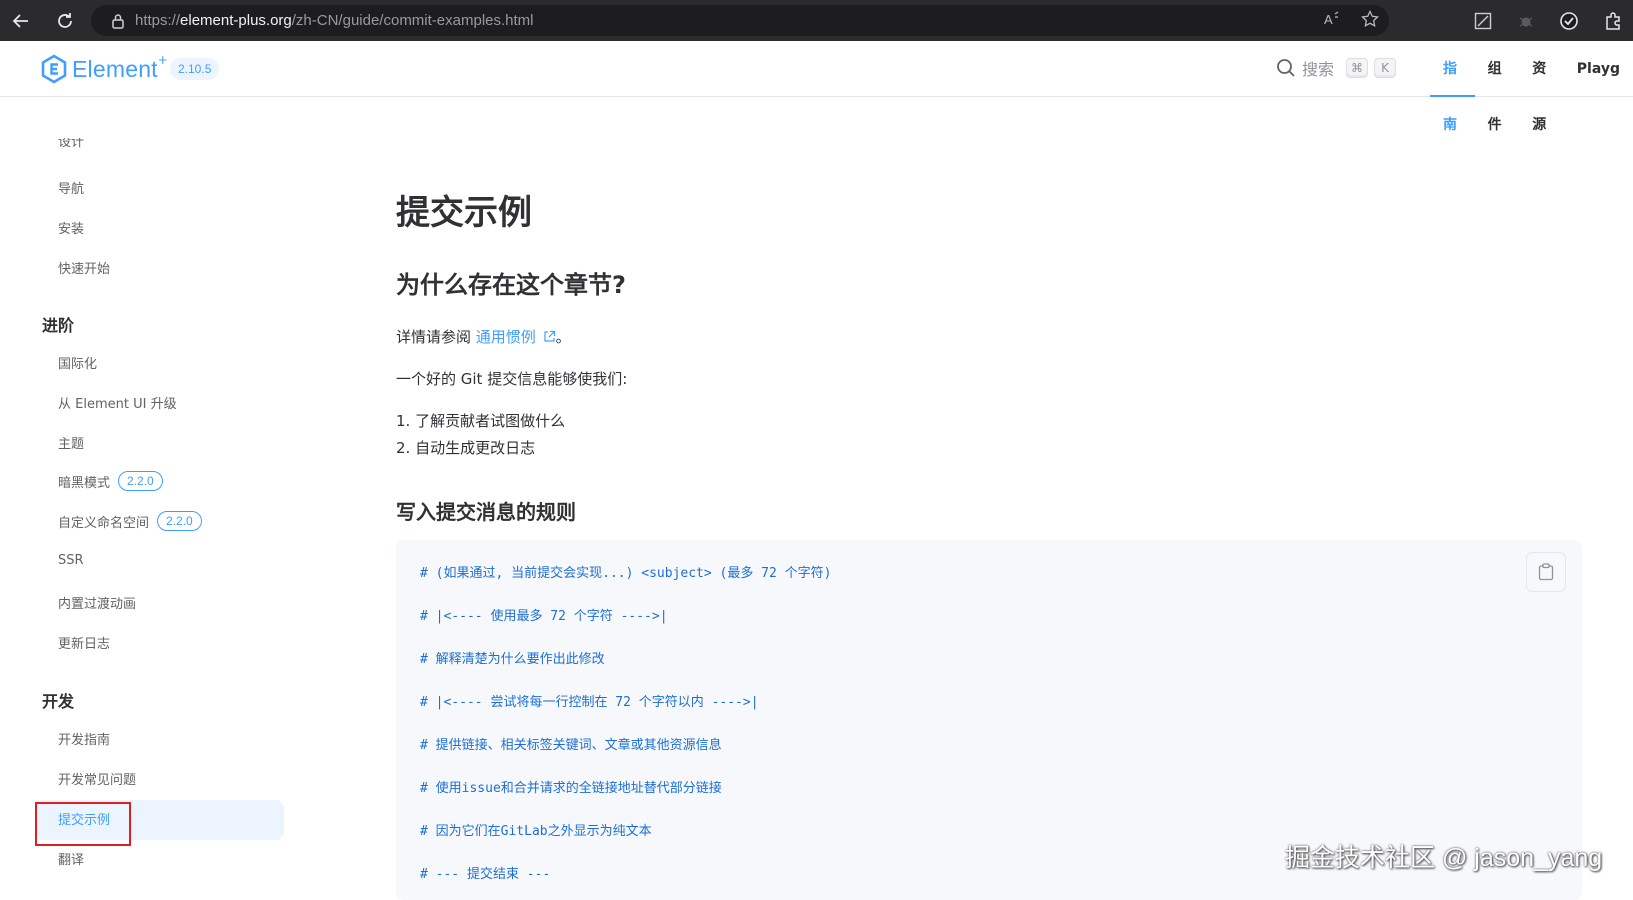 Image resolution: width=1633 pixels, height=900 pixels. I want to click on nav-components: 组件, so click(1497, 87).